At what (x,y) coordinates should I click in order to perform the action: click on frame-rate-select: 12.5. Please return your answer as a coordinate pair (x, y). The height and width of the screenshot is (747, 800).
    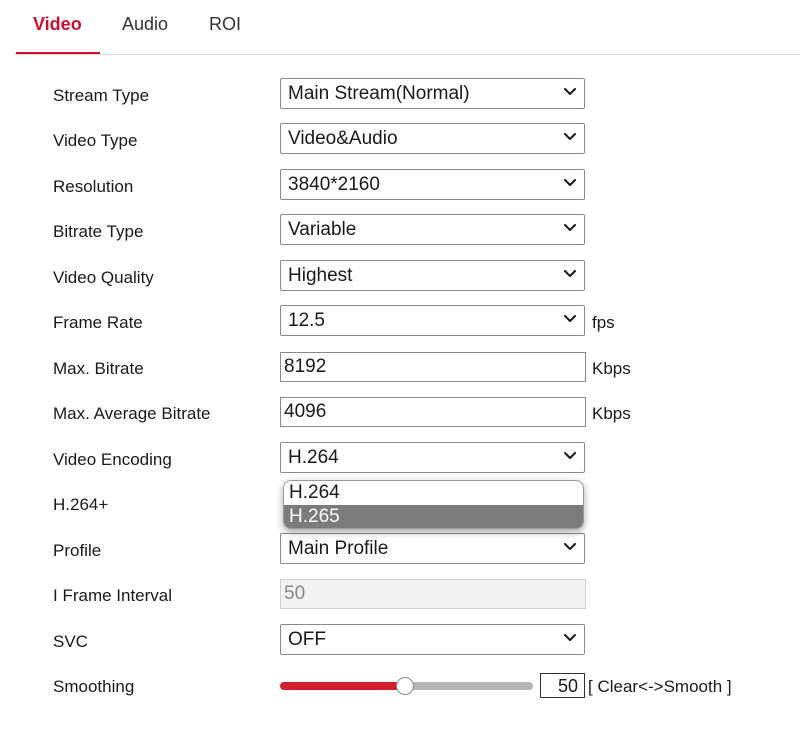
    Looking at the image, I should click on (432, 320).